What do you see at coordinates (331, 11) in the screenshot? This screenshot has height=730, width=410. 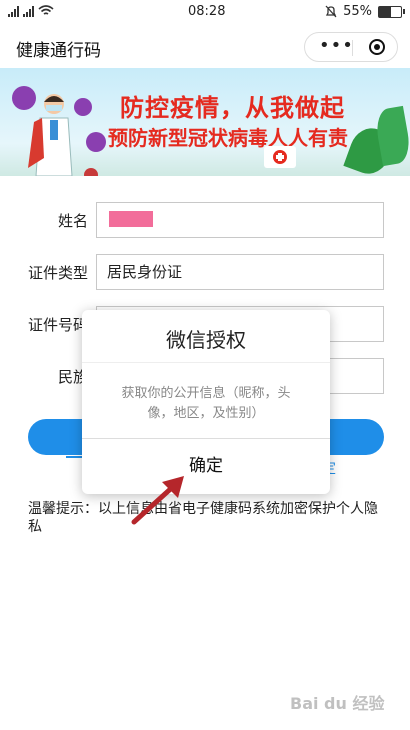 I see `mute-bell-icon` at bounding box center [331, 11].